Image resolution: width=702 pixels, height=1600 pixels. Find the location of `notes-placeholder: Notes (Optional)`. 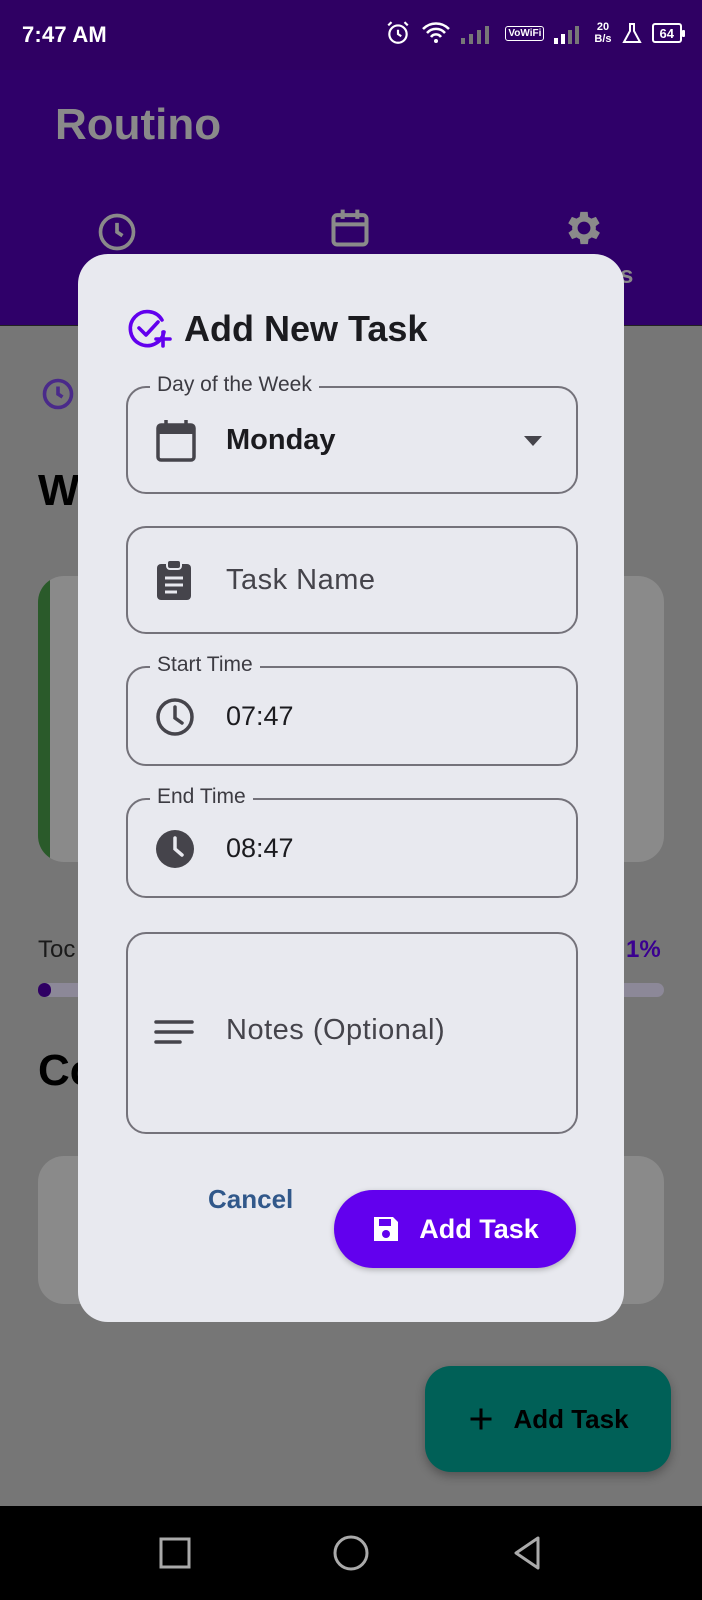

notes-placeholder: Notes (Optional) is located at coordinates (336, 1030).